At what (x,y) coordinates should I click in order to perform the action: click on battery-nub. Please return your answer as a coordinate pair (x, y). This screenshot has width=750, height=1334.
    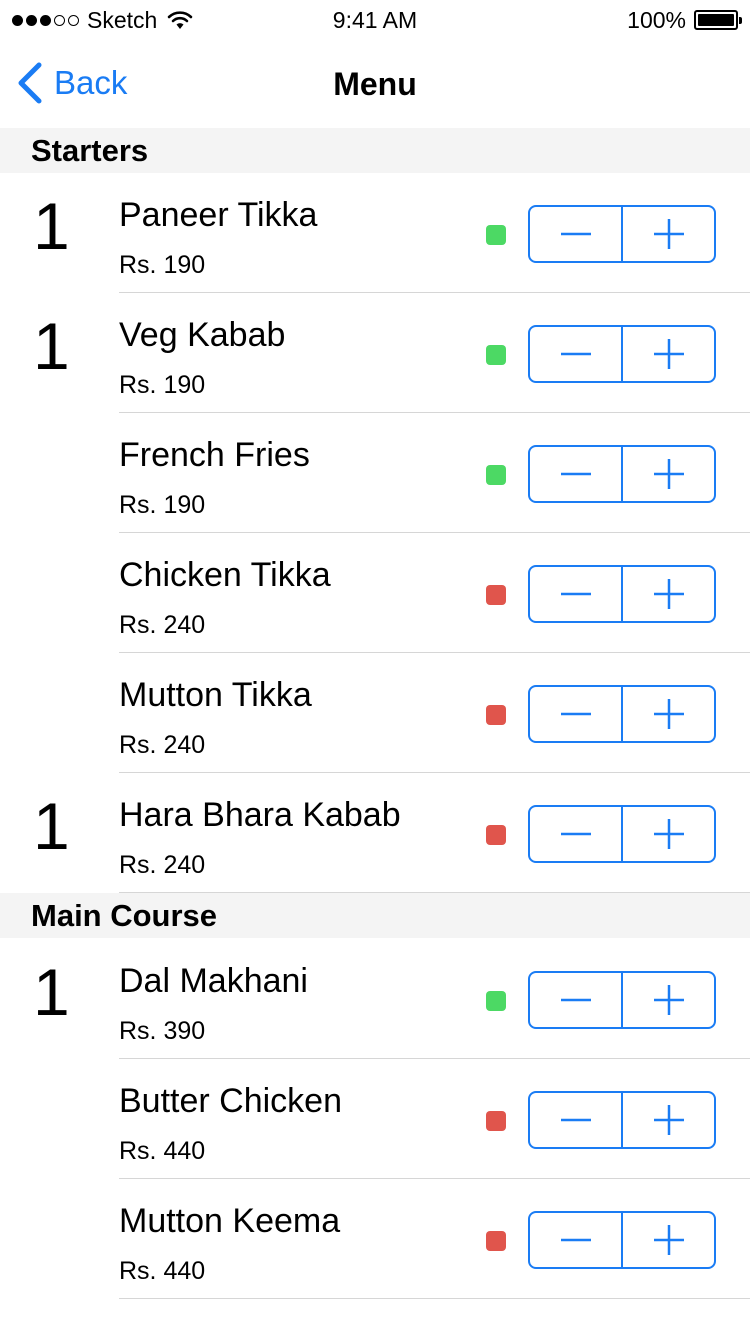
    Looking at the image, I should click on (740, 20).